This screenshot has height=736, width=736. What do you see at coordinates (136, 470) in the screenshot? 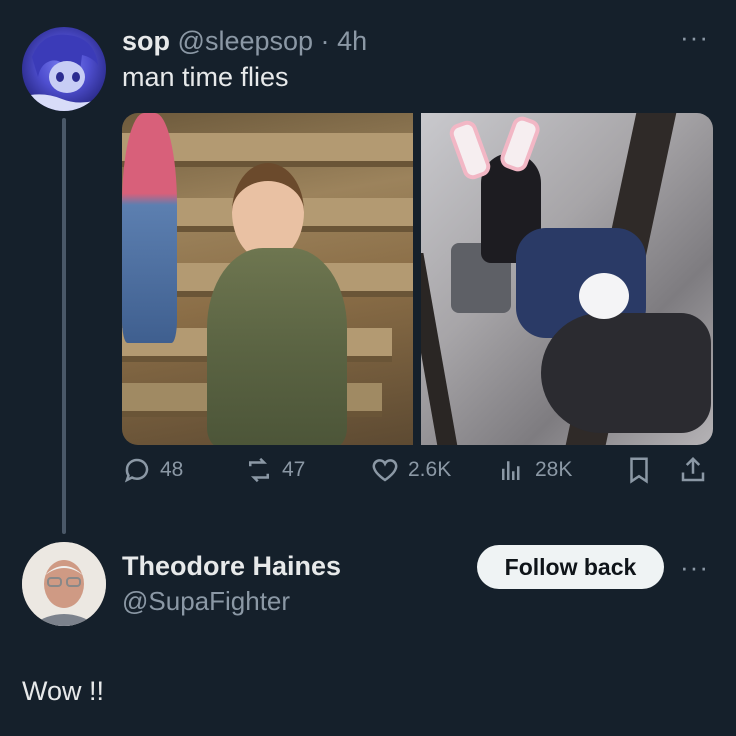
I see `reply-icon` at bounding box center [136, 470].